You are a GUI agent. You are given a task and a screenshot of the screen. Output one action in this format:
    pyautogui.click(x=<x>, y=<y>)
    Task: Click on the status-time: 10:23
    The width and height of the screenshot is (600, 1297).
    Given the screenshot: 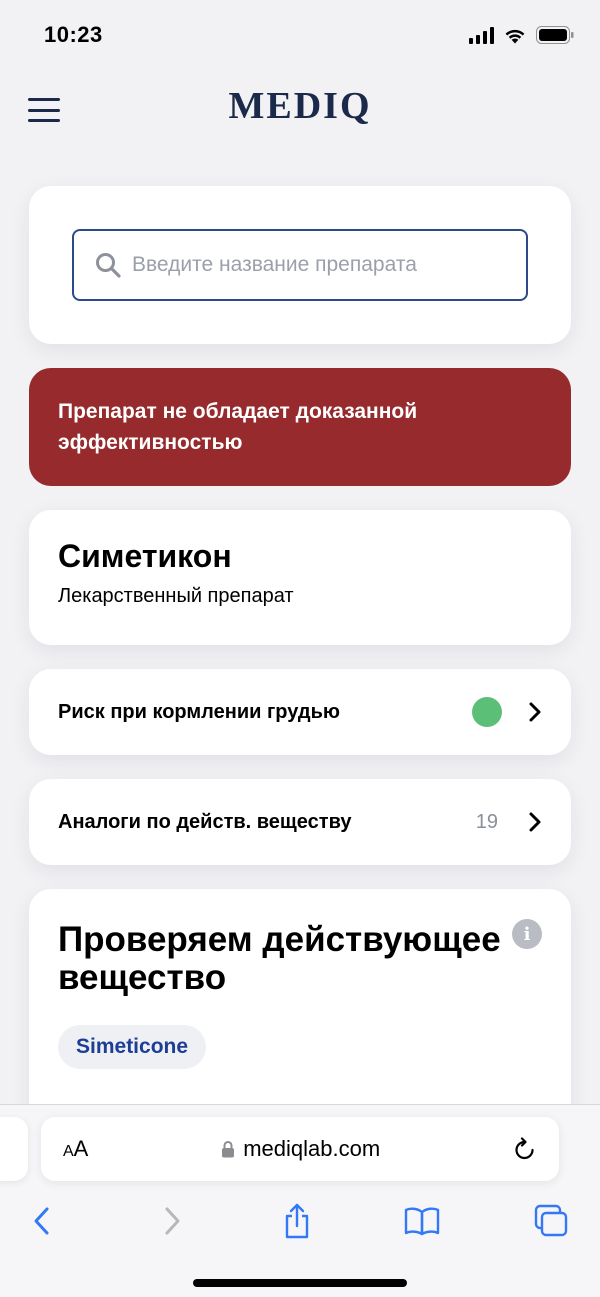 What is the action you would take?
    pyautogui.click(x=73, y=34)
    